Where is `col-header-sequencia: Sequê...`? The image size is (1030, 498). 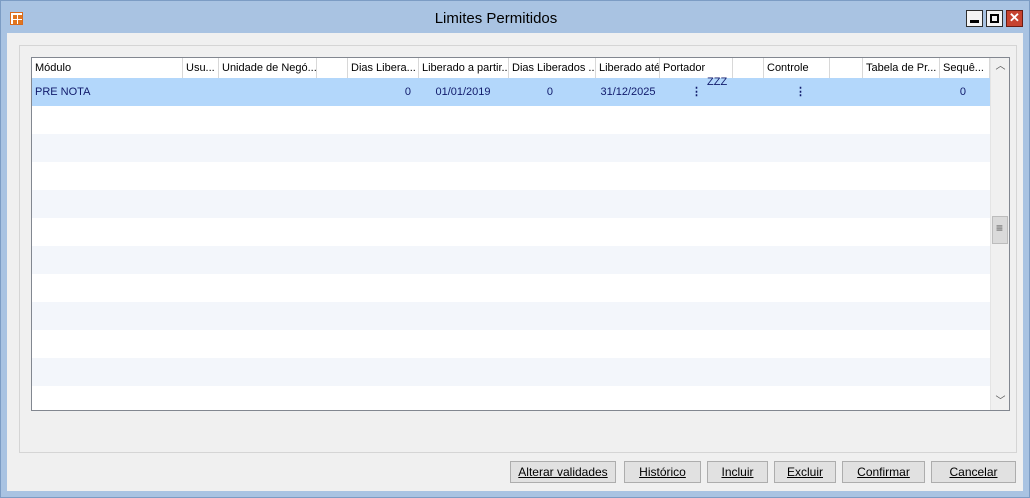 col-header-sequencia: Sequê... is located at coordinates (965, 68).